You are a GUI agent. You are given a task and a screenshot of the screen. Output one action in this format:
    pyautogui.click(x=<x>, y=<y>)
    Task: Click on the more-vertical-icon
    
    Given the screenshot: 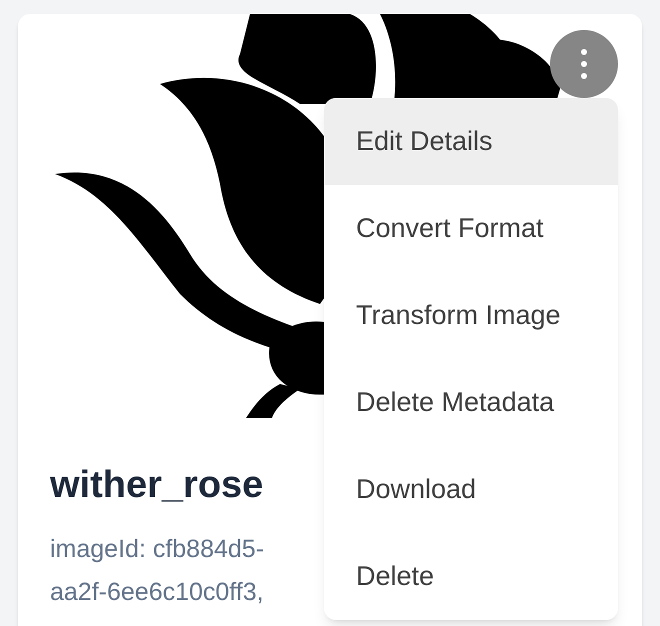 What is the action you would take?
    pyautogui.click(x=584, y=64)
    